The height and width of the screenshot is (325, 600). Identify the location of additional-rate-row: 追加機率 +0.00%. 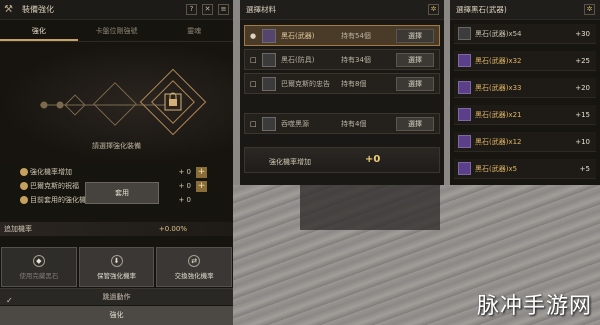
(116, 229).